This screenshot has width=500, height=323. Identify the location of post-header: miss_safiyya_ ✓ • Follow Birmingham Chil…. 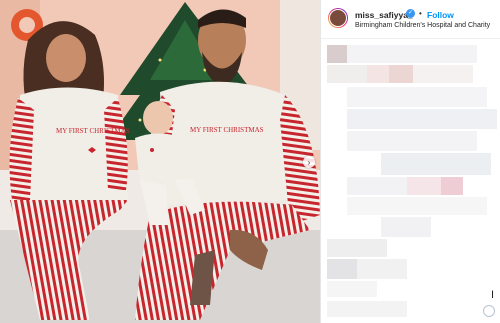
(410, 19).